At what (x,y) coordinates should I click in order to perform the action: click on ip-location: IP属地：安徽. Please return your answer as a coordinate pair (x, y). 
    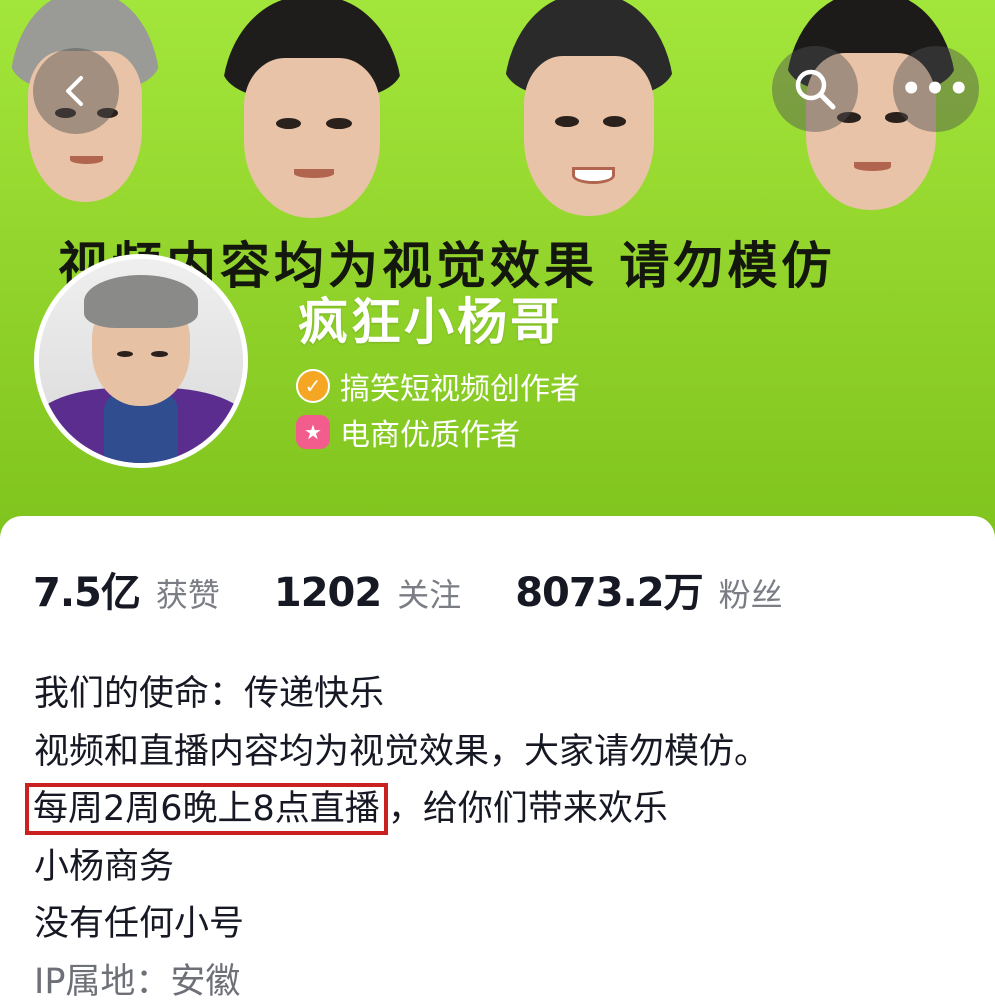
    Looking at the image, I should click on (137, 980).